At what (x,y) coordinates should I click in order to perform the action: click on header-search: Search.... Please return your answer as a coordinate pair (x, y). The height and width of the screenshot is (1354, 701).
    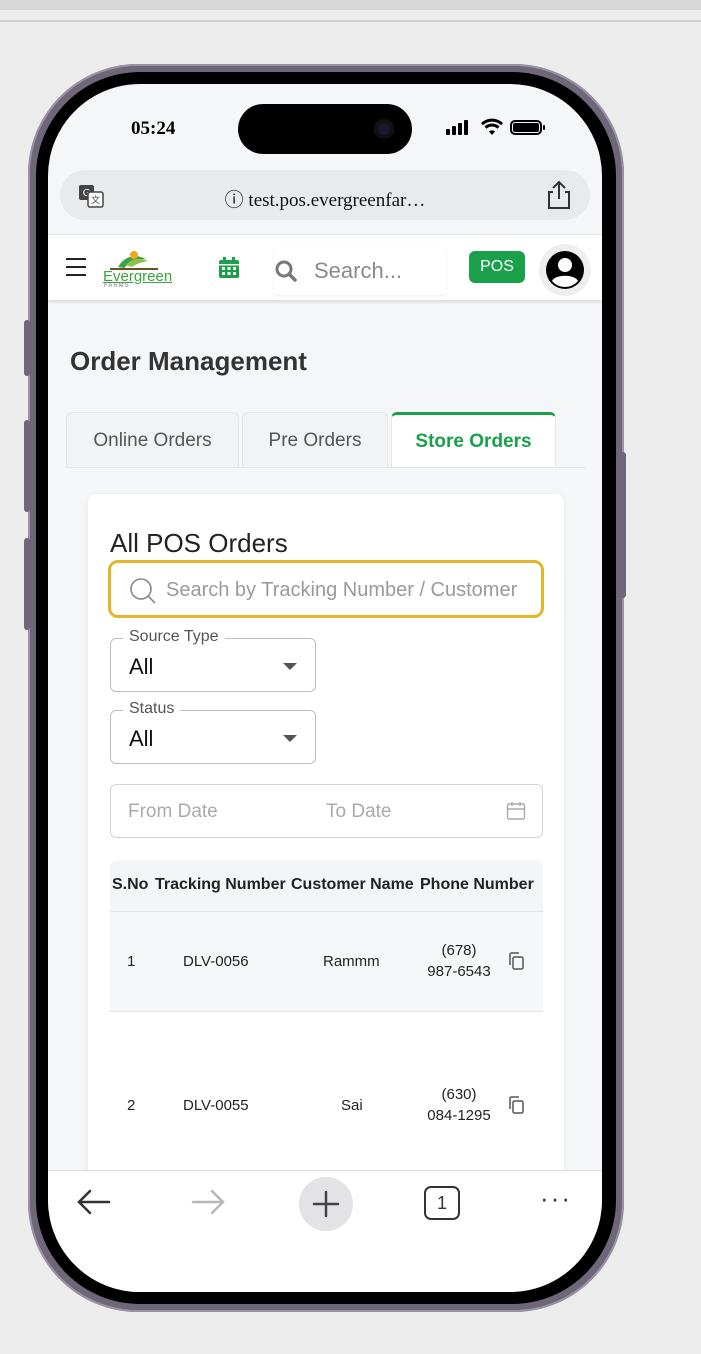
    Looking at the image, I should click on (360, 271).